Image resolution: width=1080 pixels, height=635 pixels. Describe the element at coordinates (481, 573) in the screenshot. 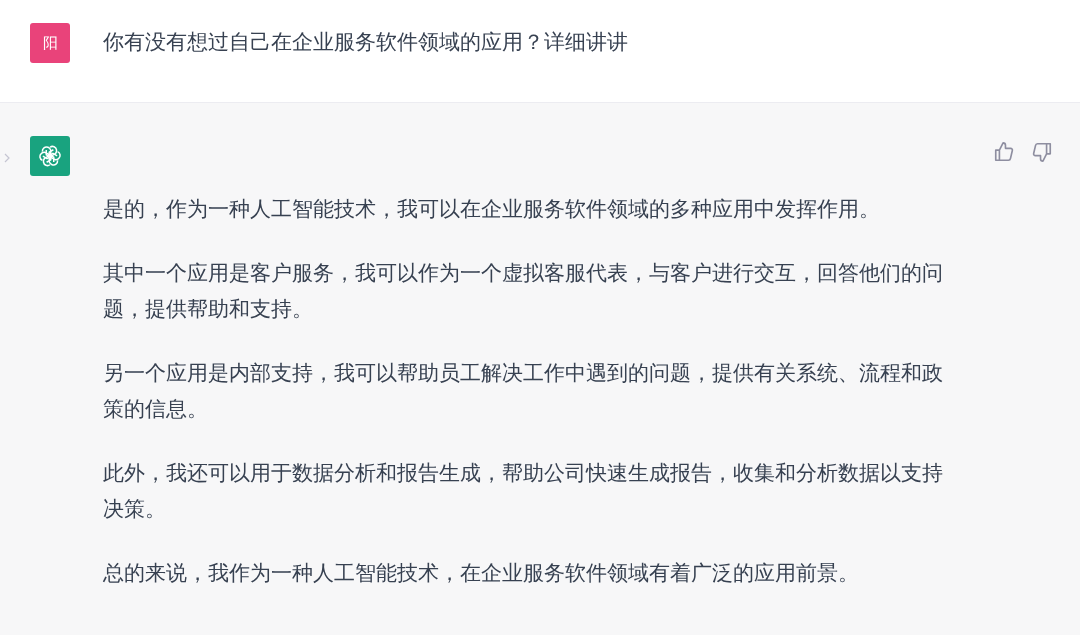

I see `answer-paragraph: 总的来说，我作为一种人工智能技术，在企业服务软件领域有着广泛的应用前景。` at that location.